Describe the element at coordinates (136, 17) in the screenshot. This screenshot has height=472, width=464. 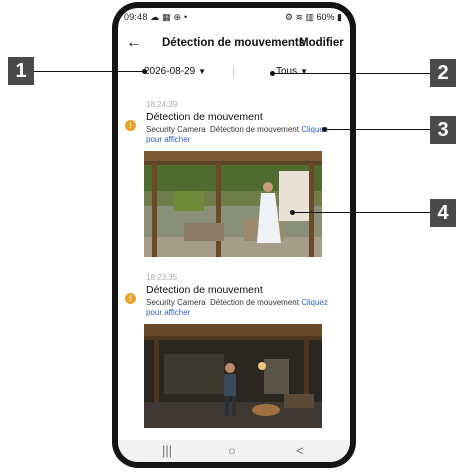
I see `status-time: 09:48` at that location.